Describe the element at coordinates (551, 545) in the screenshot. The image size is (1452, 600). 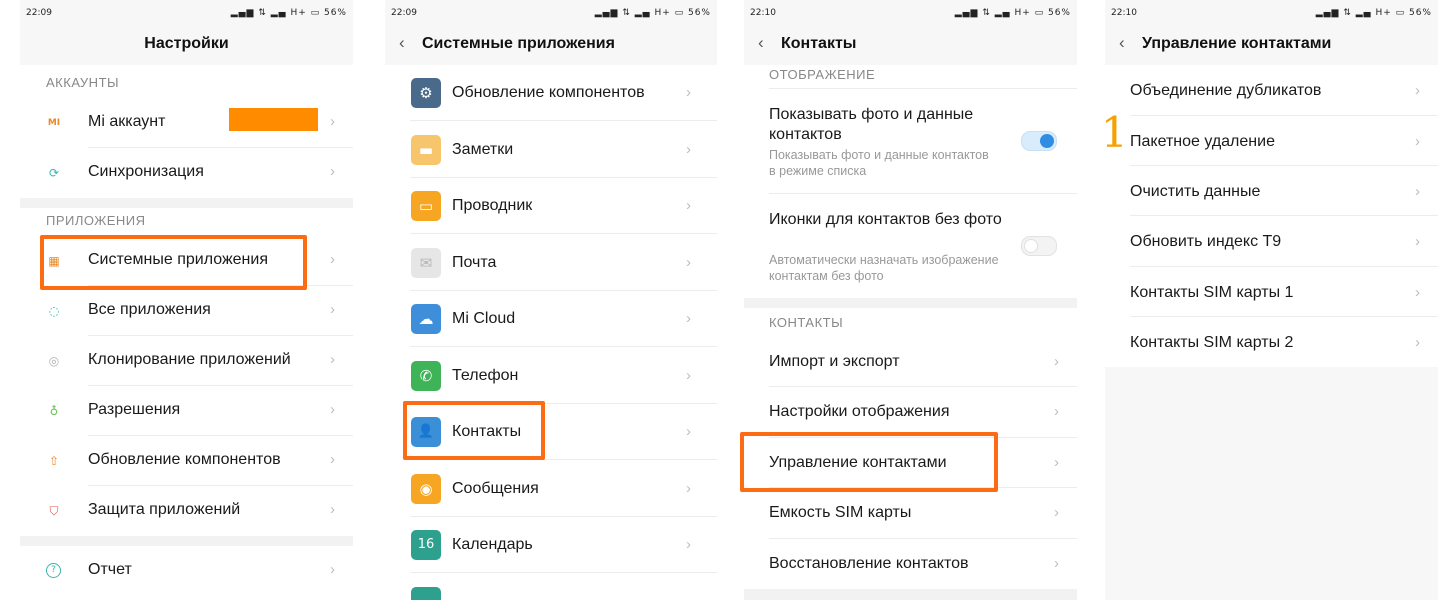
I see `app-item-calendar: 16 Календарь ›` at that location.